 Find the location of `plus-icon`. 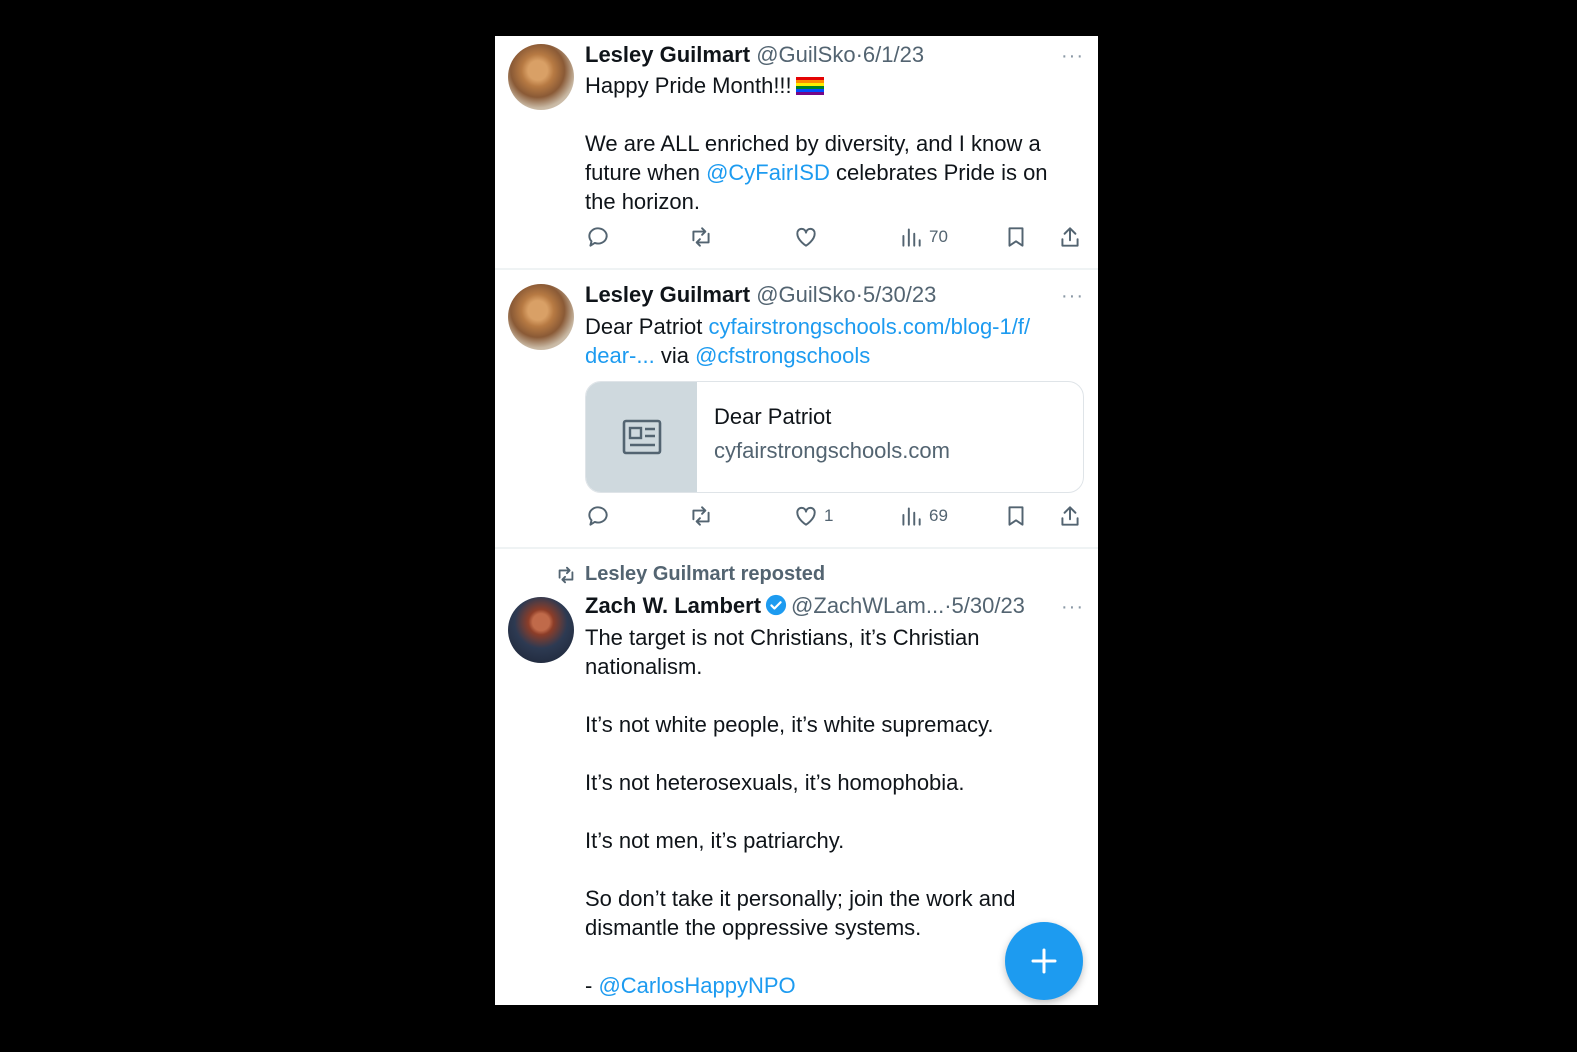

plus-icon is located at coordinates (1044, 961).